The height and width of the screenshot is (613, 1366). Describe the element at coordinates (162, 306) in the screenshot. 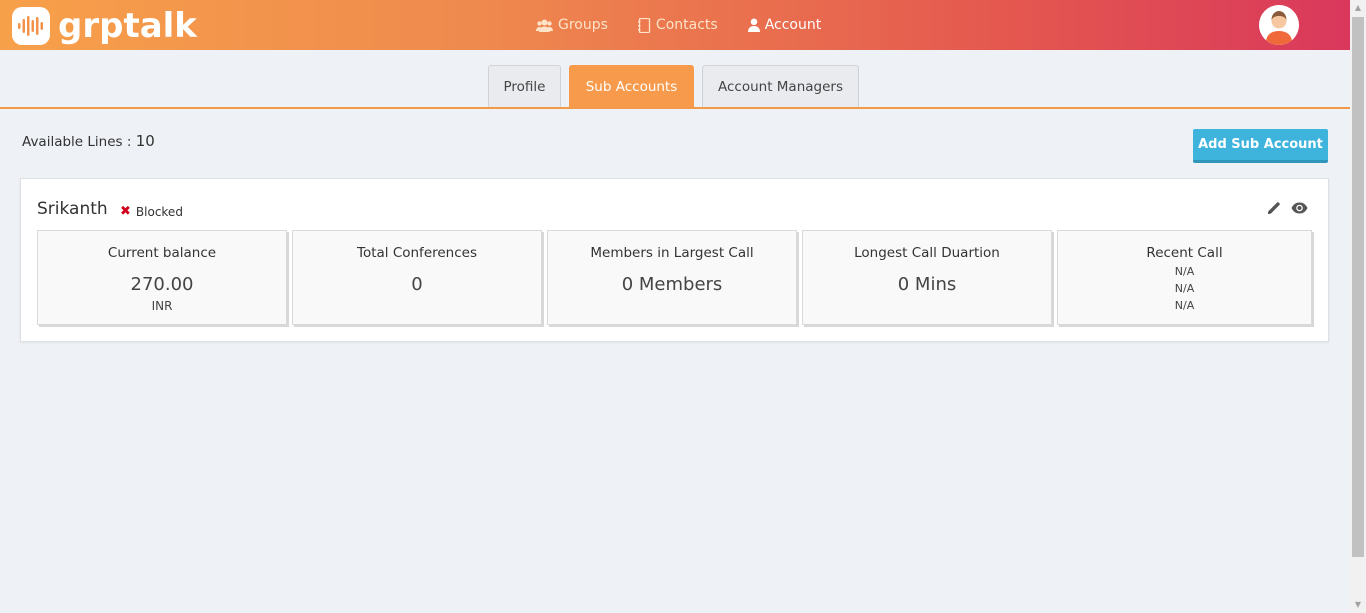

I see `stat-unit: INR` at that location.